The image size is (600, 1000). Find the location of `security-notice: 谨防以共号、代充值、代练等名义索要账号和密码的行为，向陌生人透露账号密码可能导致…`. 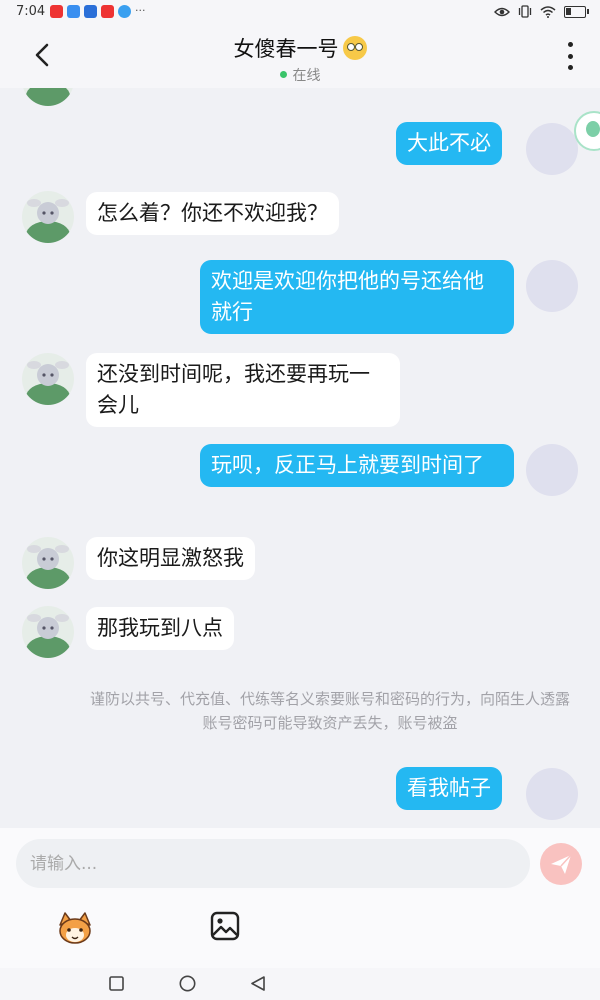

security-notice: 谨防以共号、代充值、代练等名义索要账号和密码的行为，向陌生人透露账号密码可能导致… is located at coordinates (330, 711).